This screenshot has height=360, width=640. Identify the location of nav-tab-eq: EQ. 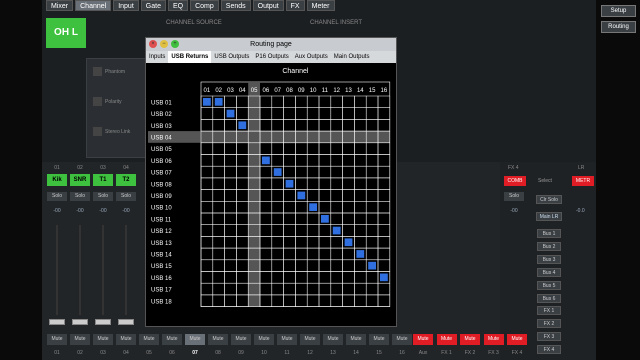
(178, 5).